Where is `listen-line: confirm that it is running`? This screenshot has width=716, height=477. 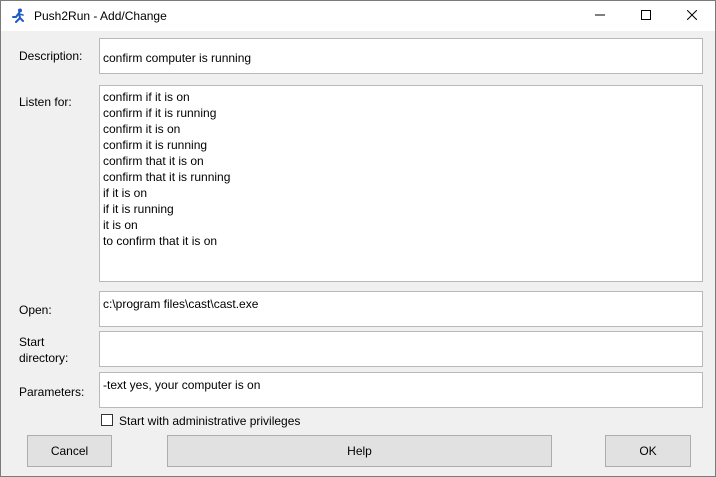 listen-line: confirm that it is running is located at coordinates (167, 177).